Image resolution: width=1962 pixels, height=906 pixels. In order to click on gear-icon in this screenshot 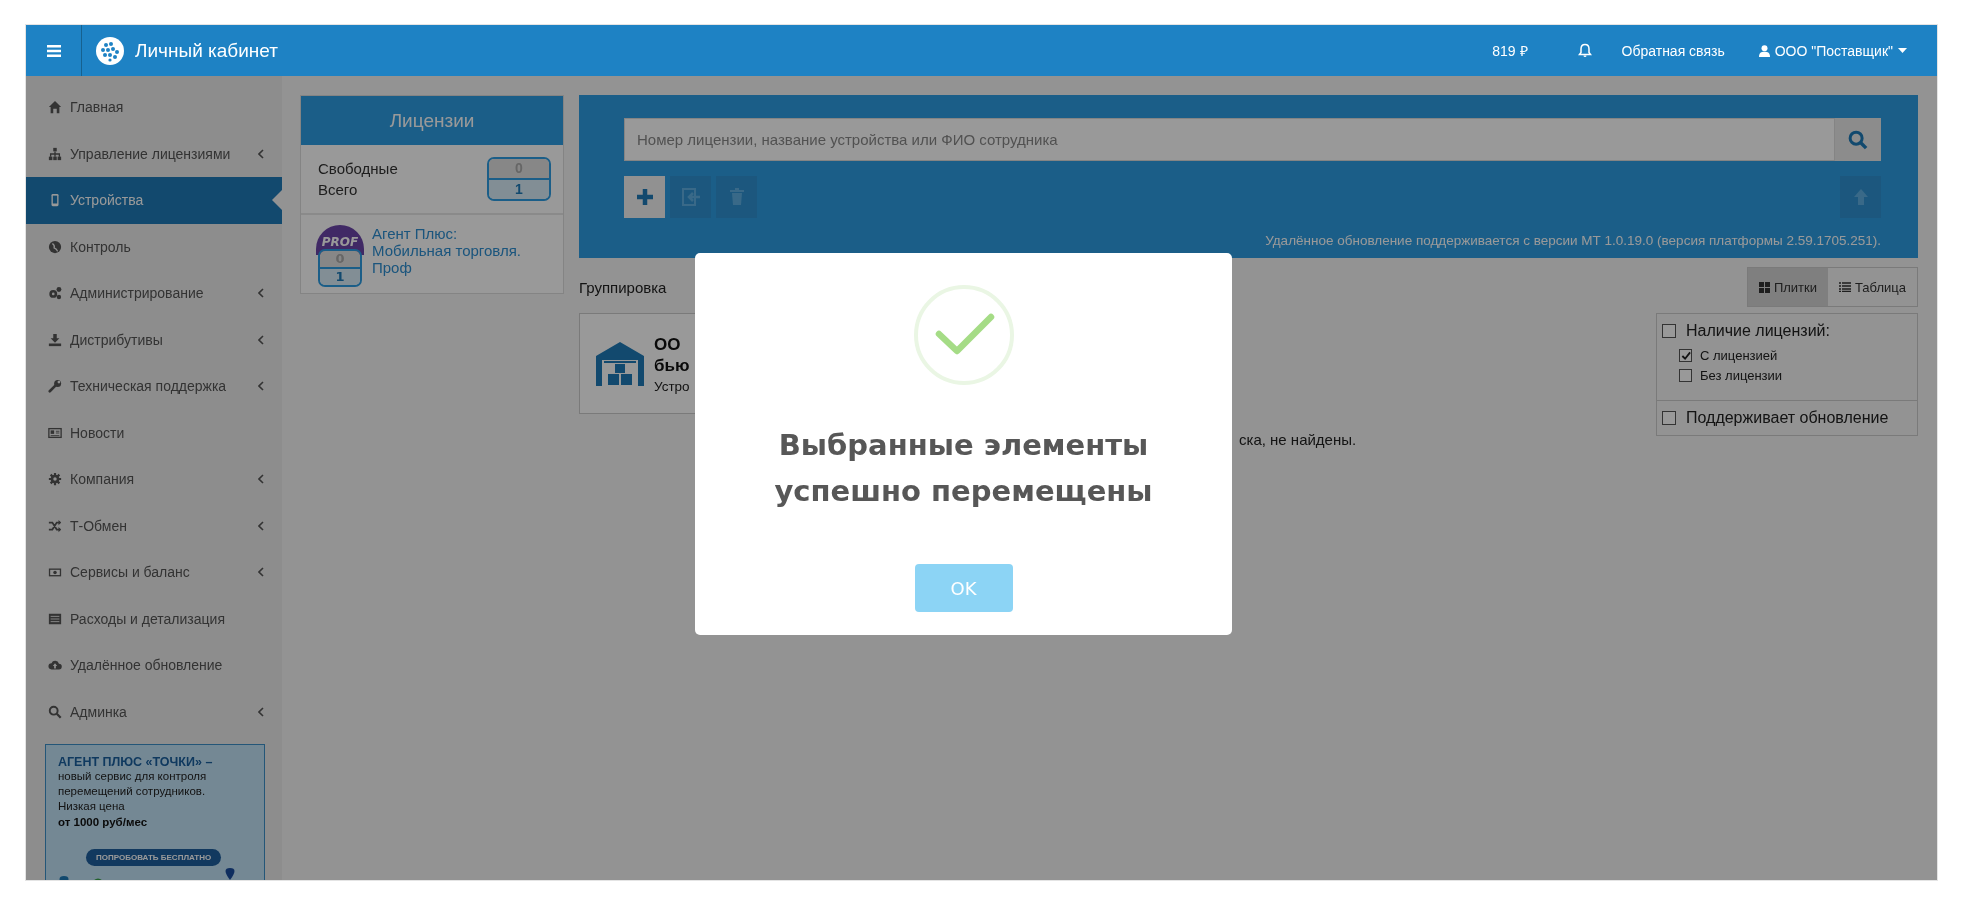, I will do `click(55, 479)`.